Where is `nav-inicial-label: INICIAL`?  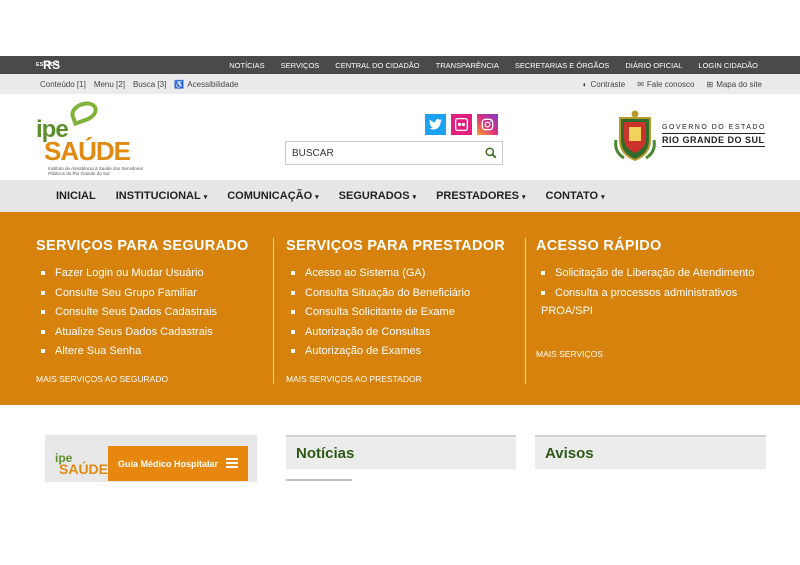
nav-inicial-label: INICIAL is located at coordinates (76, 196).